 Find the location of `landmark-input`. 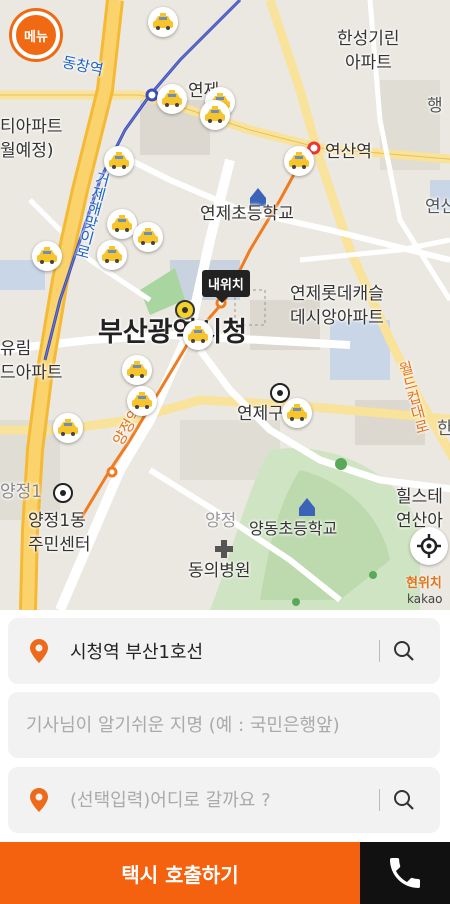

landmark-input is located at coordinates (224, 725).